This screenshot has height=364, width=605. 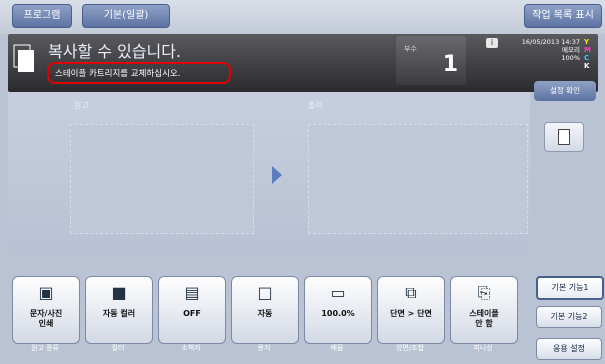 I want to click on button-label: 단면 > 단면, so click(x=411, y=313).